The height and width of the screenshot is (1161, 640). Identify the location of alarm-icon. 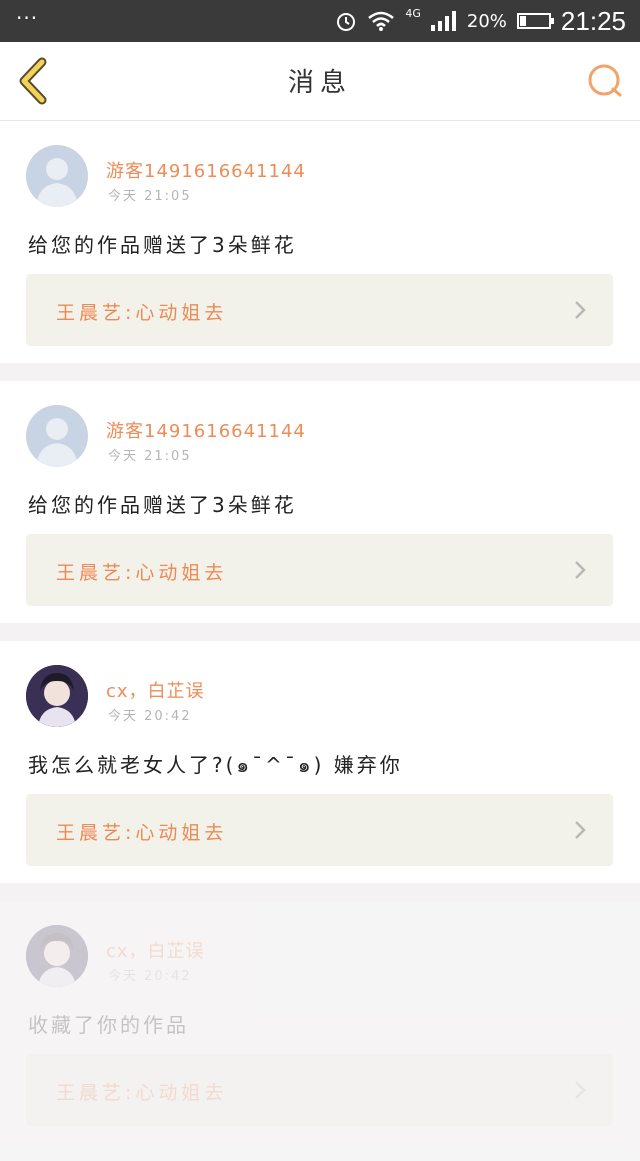
(346, 22).